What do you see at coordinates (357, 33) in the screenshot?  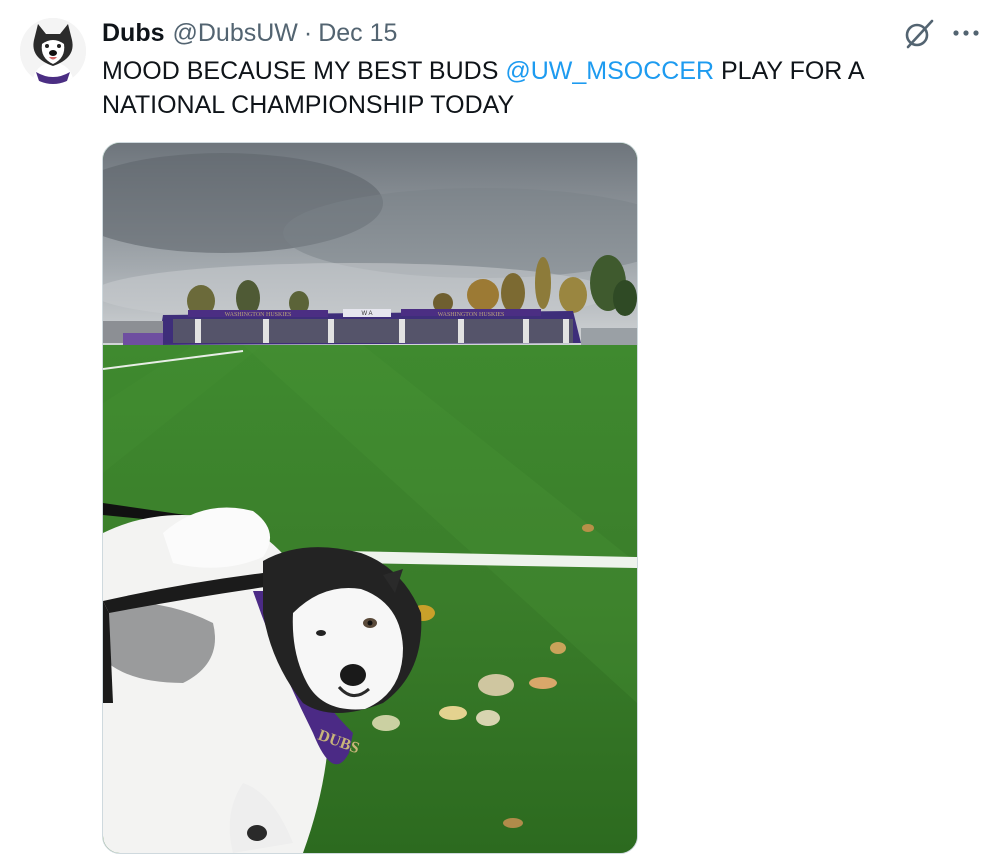 I see `tweet-date: Dec 15` at bounding box center [357, 33].